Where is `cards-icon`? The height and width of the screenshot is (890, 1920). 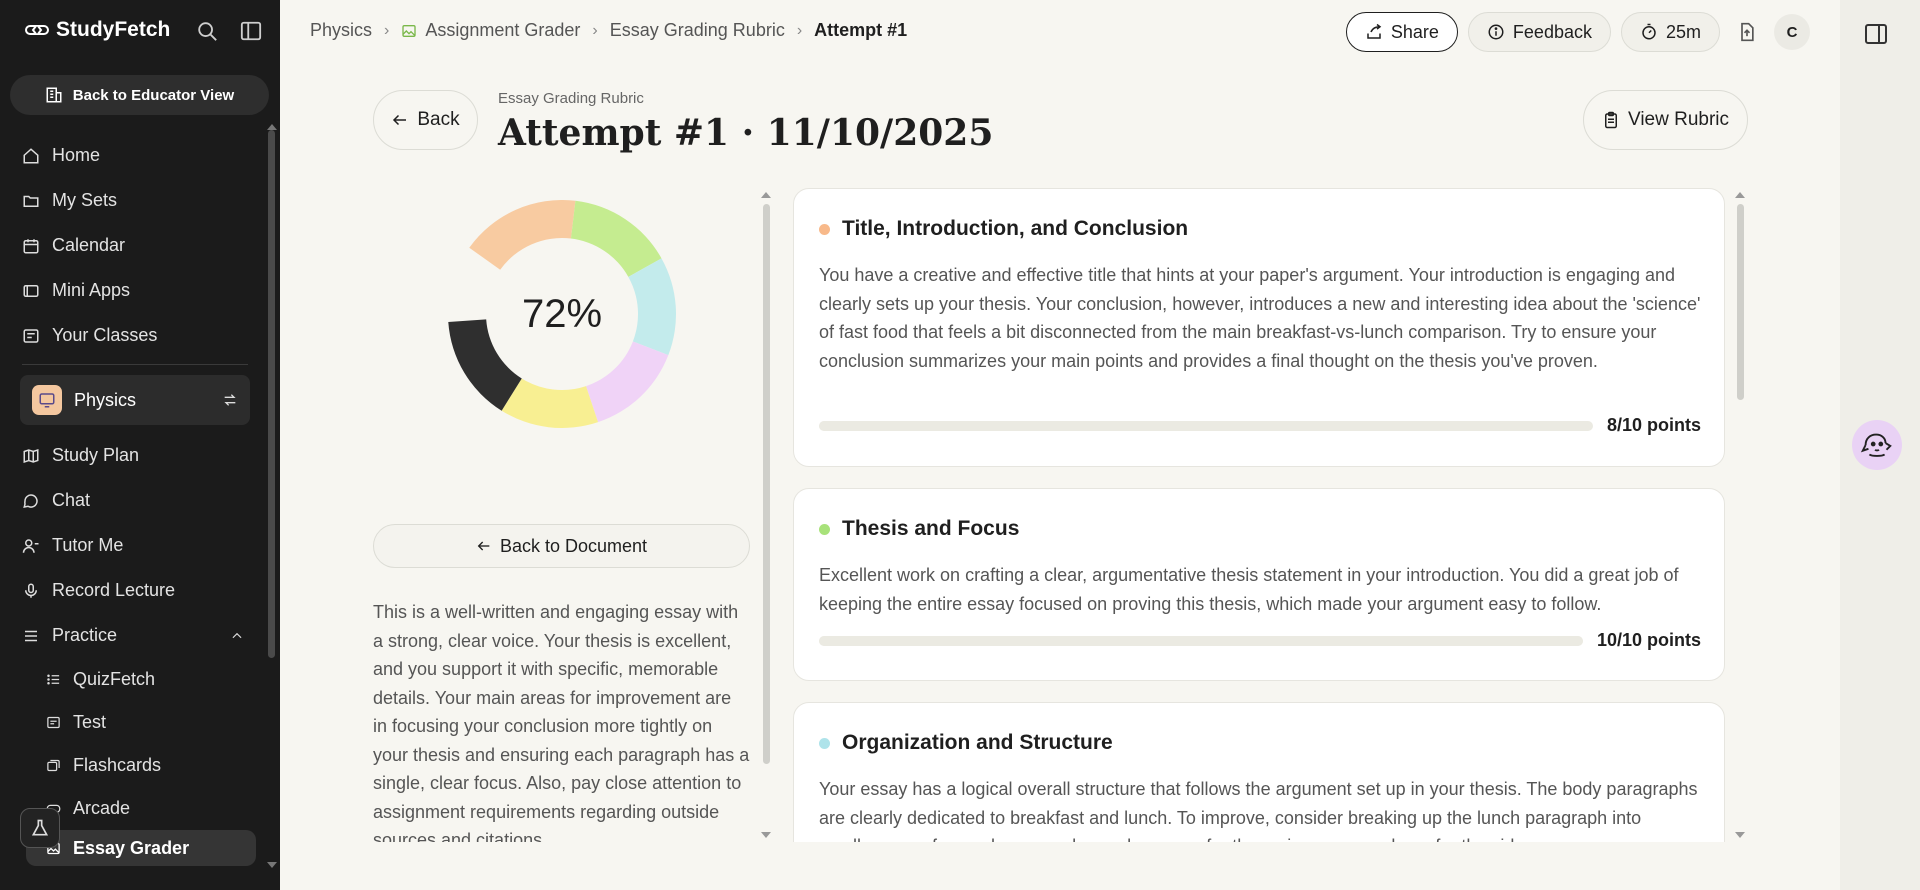
cards-icon is located at coordinates (53, 765).